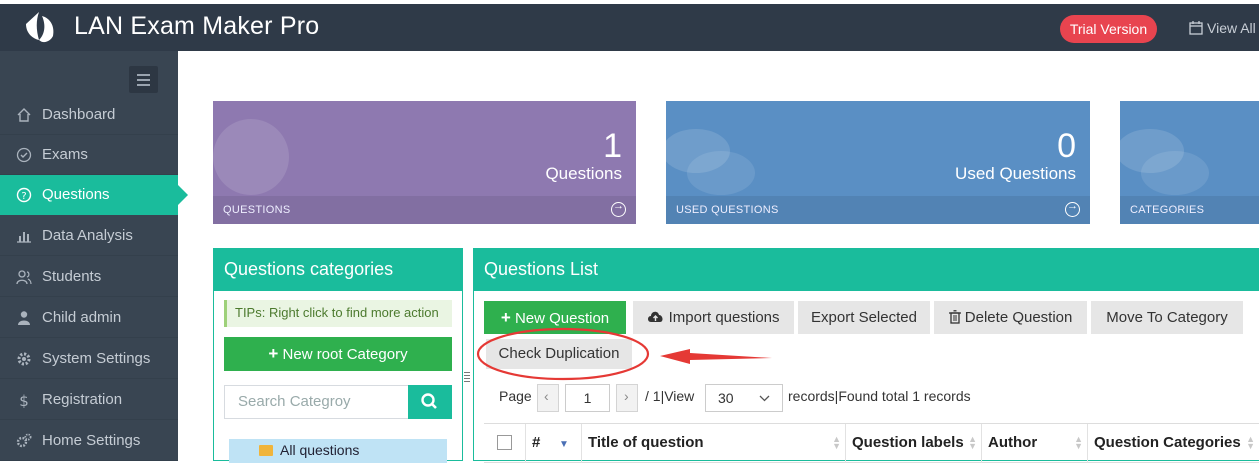 The width and height of the screenshot is (1259, 463). Describe the element at coordinates (744, 398) in the screenshot. I see `per-page-select: 30` at that location.